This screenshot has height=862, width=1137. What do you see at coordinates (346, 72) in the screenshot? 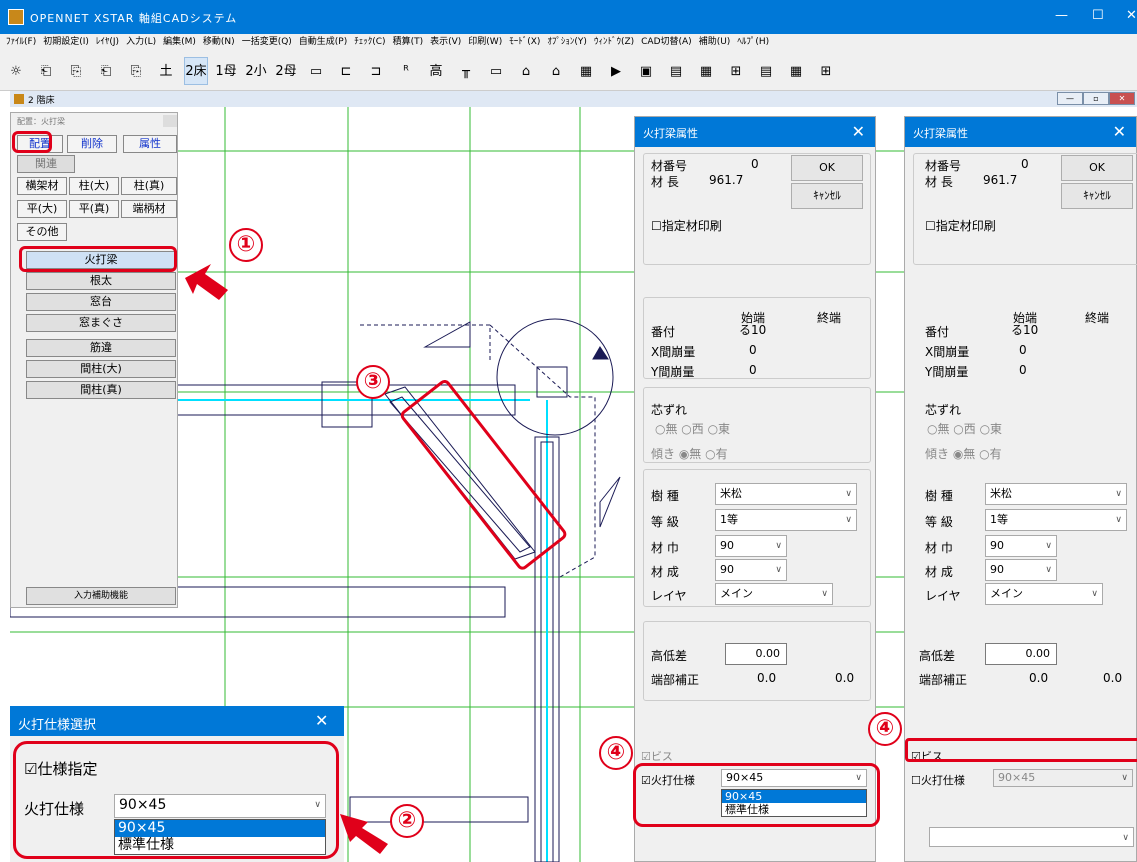
I see `tool-joint-left-icon: ⊏` at bounding box center [346, 72].